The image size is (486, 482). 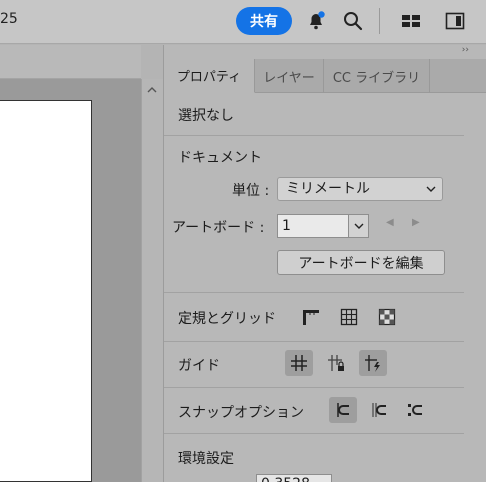 What do you see at coordinates (390, 222) in the screenshot?
I see `previous-artboard-icon: ◀` at bounding box center [390, 222].